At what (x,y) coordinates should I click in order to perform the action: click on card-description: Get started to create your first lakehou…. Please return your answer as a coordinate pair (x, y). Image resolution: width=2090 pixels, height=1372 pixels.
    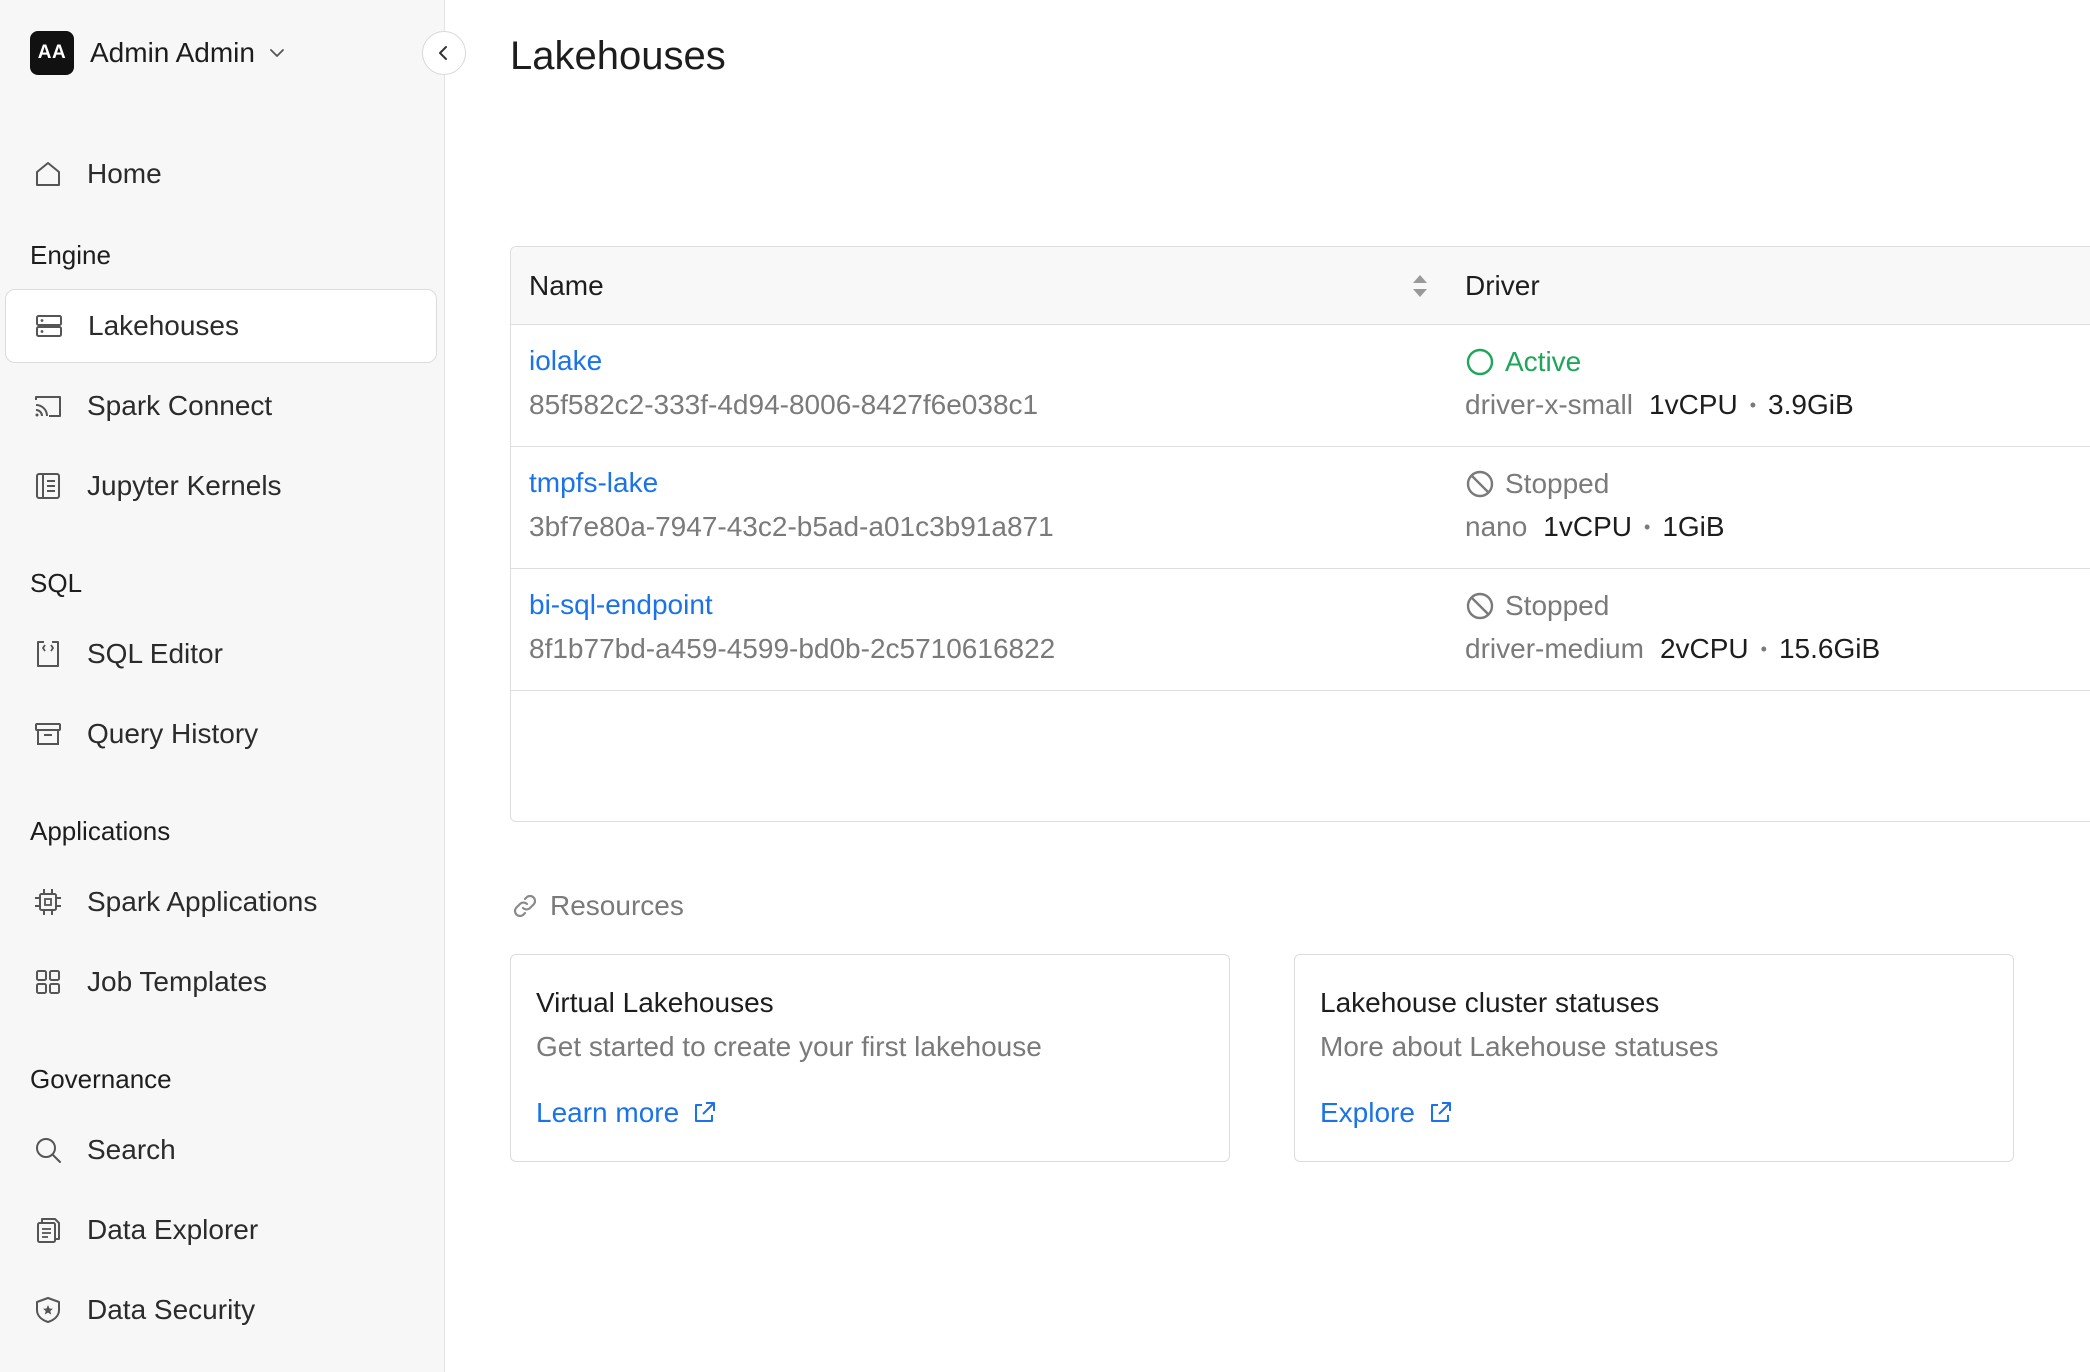
    Looking at the image, I should click on (789, 1046).